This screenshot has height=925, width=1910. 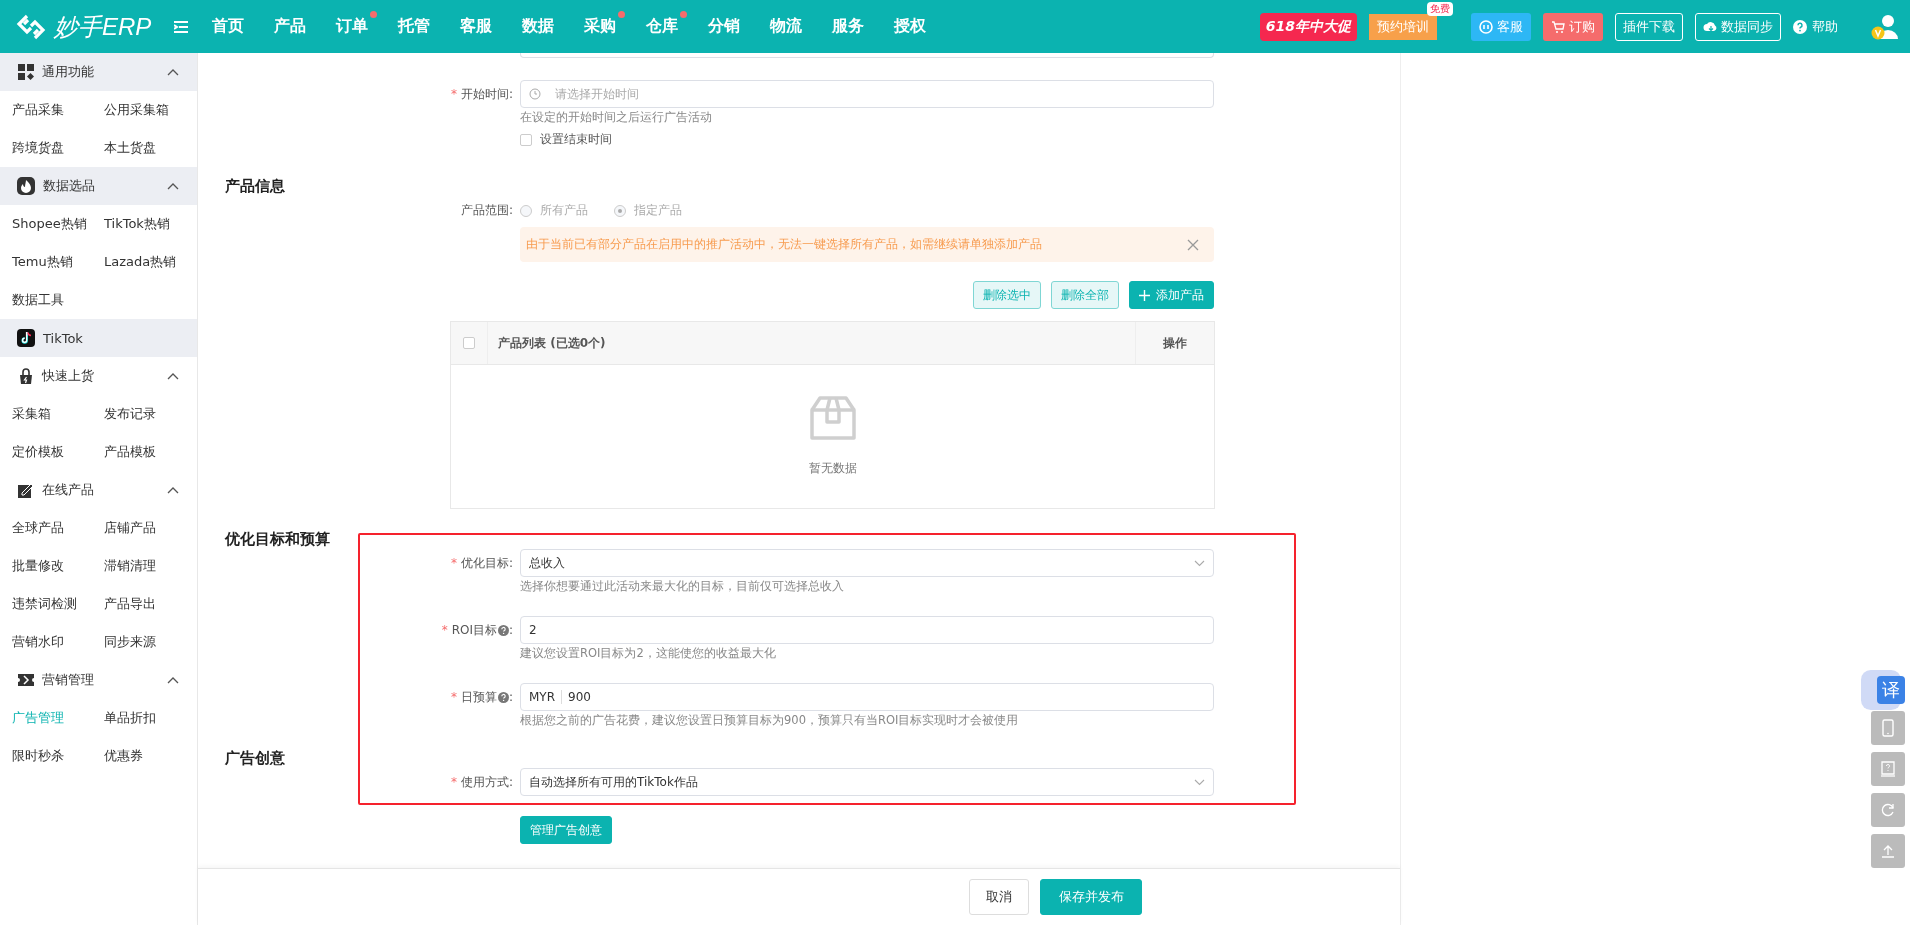 What do you see at coordinates (58, 642) in the screenshot?
I see `sidebar-item: 营销水印` at bounding box center [58, 642].